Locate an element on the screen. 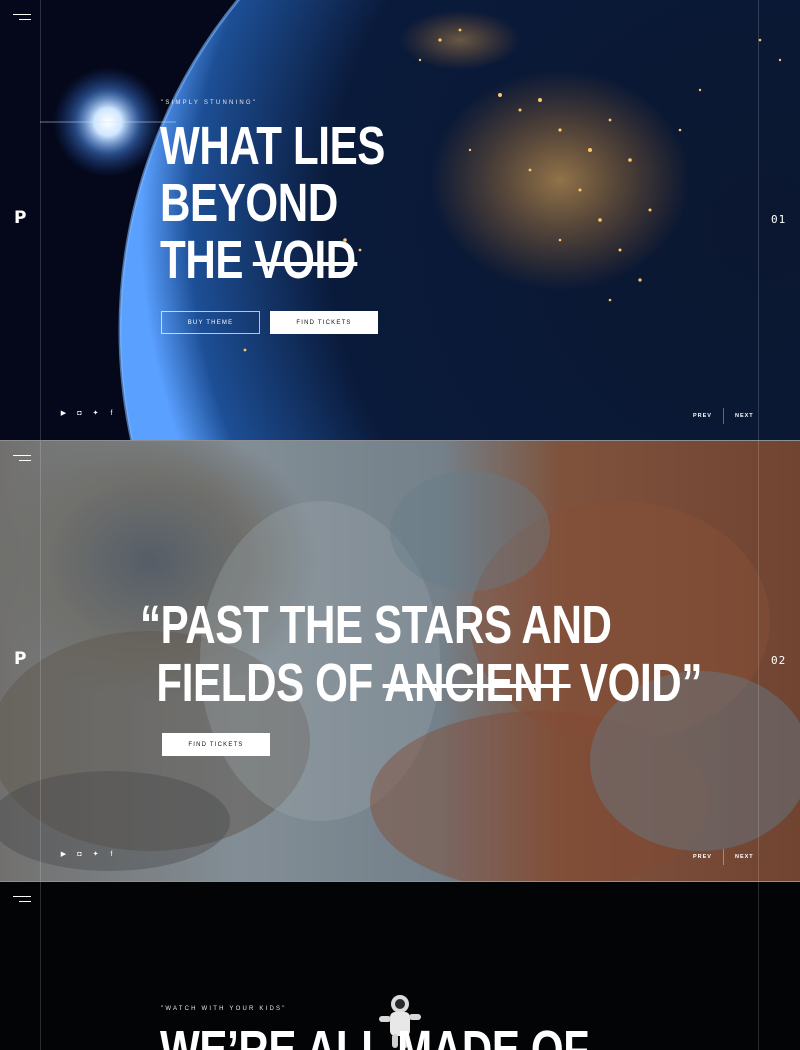 The image size is (800, 1050). headline-line-3: THE VOID is located at coordinates (272, 260).